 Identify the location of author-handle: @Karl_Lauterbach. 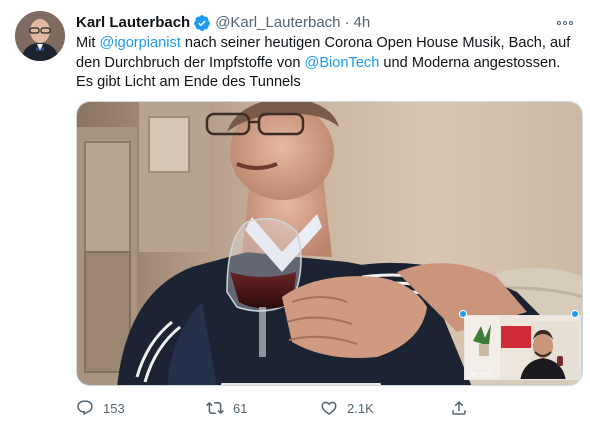
(277, 23).